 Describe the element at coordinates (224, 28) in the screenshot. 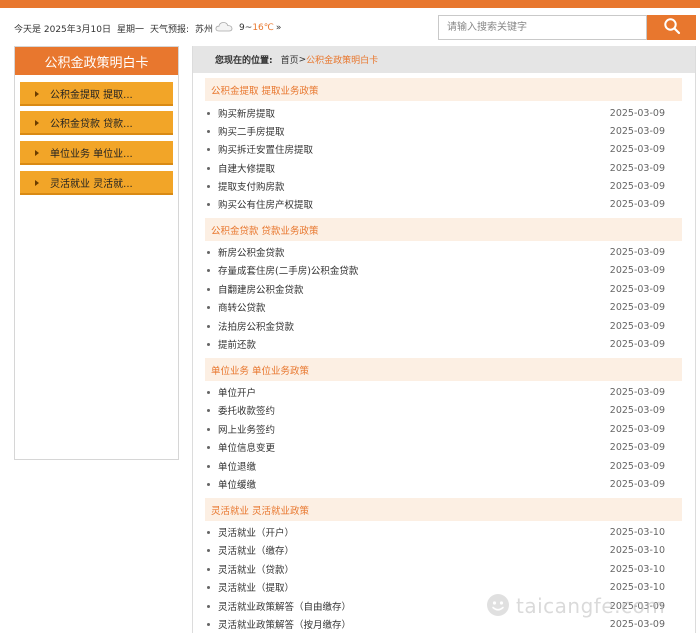

I see `cloud-icon` at that location.